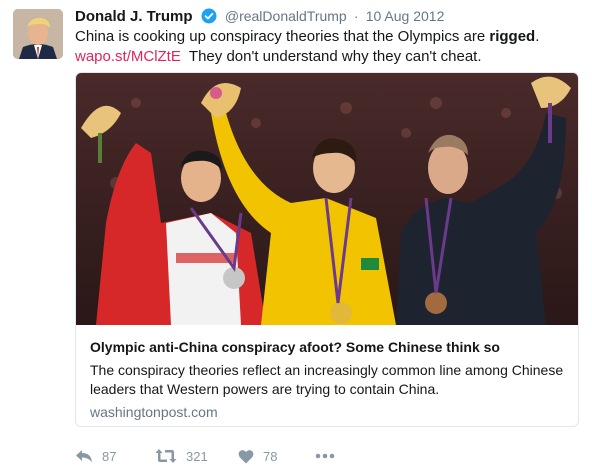  I want to click on tweet-text-bold: rigged, so click(512, 36).